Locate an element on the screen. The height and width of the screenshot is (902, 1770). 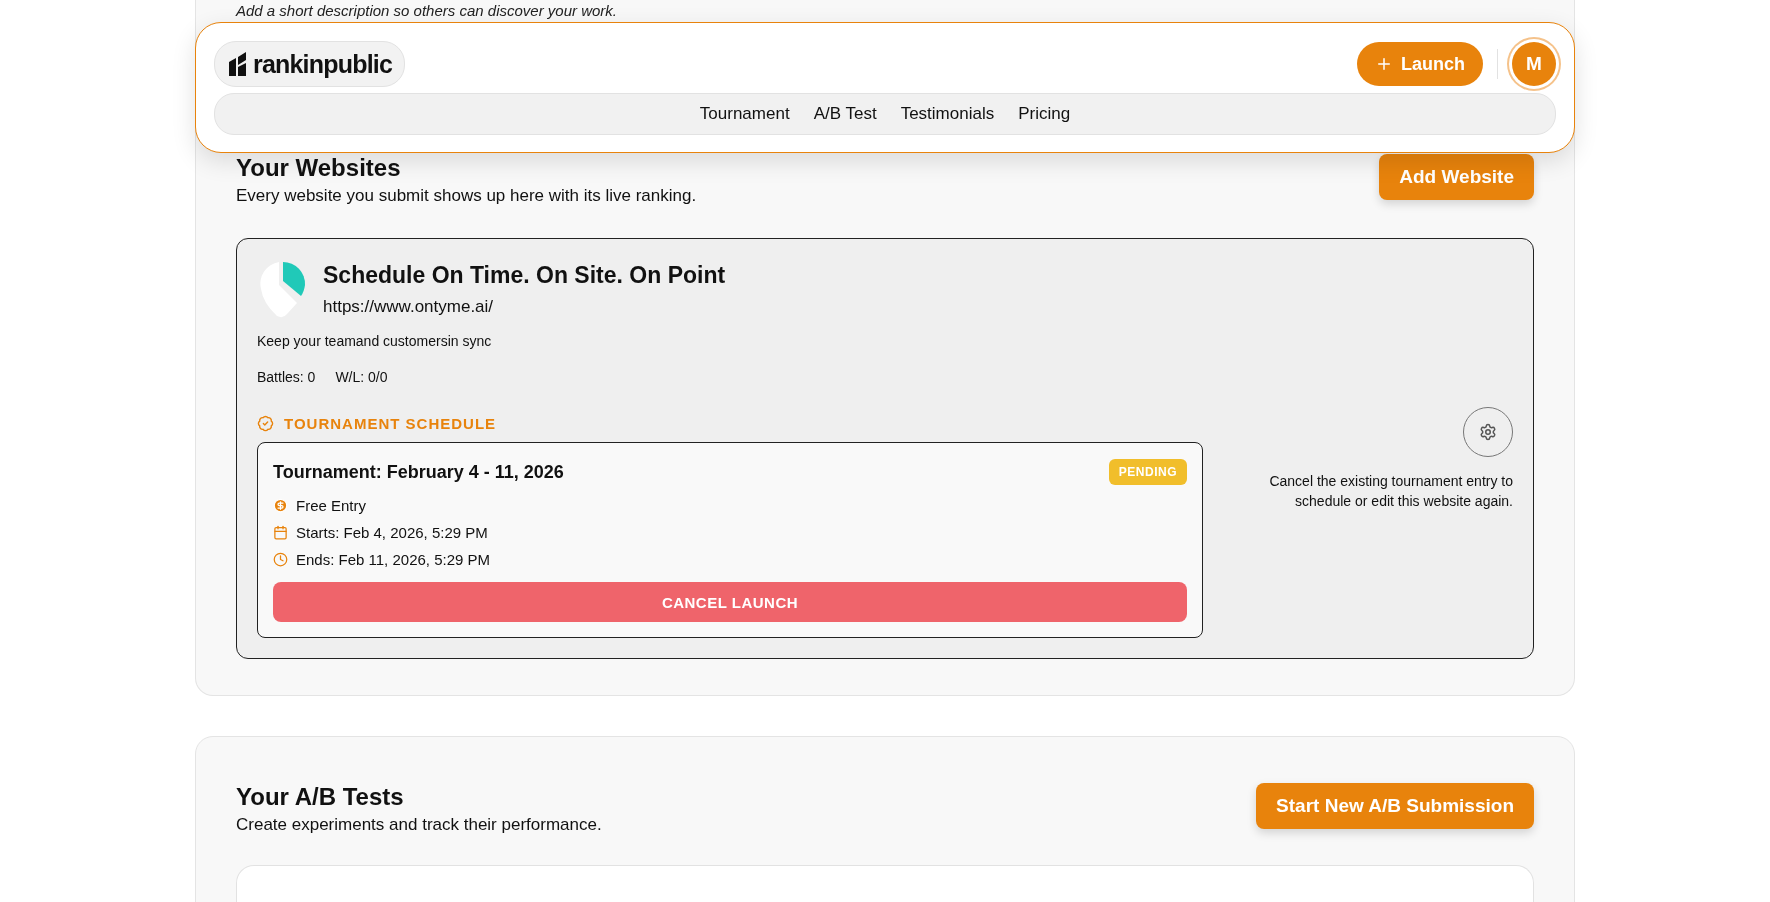
section-title: Your A/B Tests is located at coordinates (320, 797).